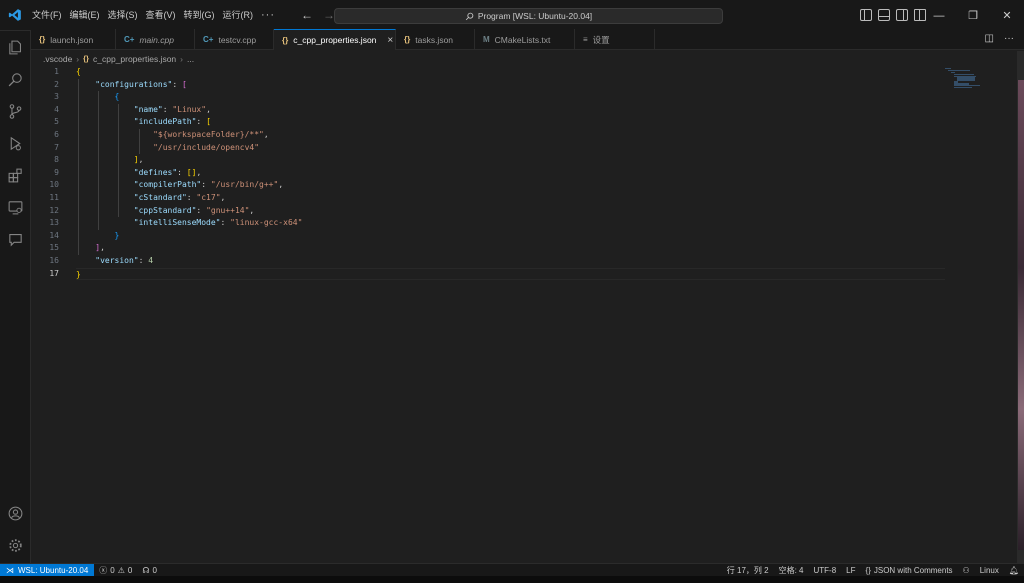 This screenshot has height=583, width=1024. Describe the element at coordinates (117, 235) in the screenshot. I see `code-line: }` at that location.